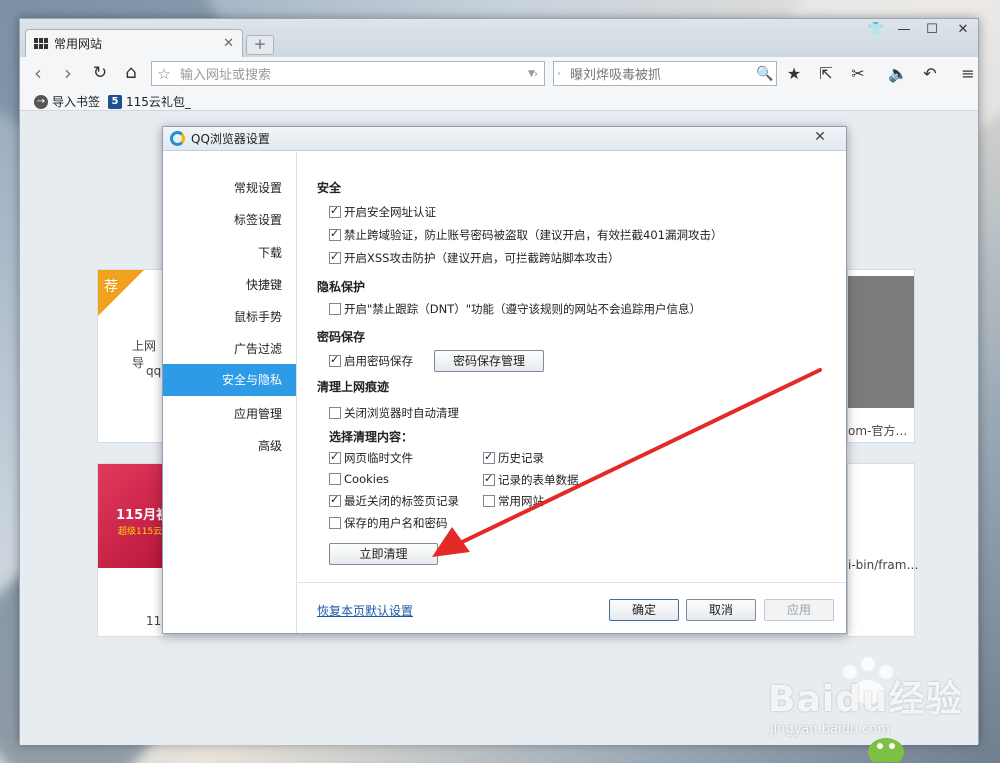  I want to click on password-manage-button: 密码保存管理, so click(489, 361).